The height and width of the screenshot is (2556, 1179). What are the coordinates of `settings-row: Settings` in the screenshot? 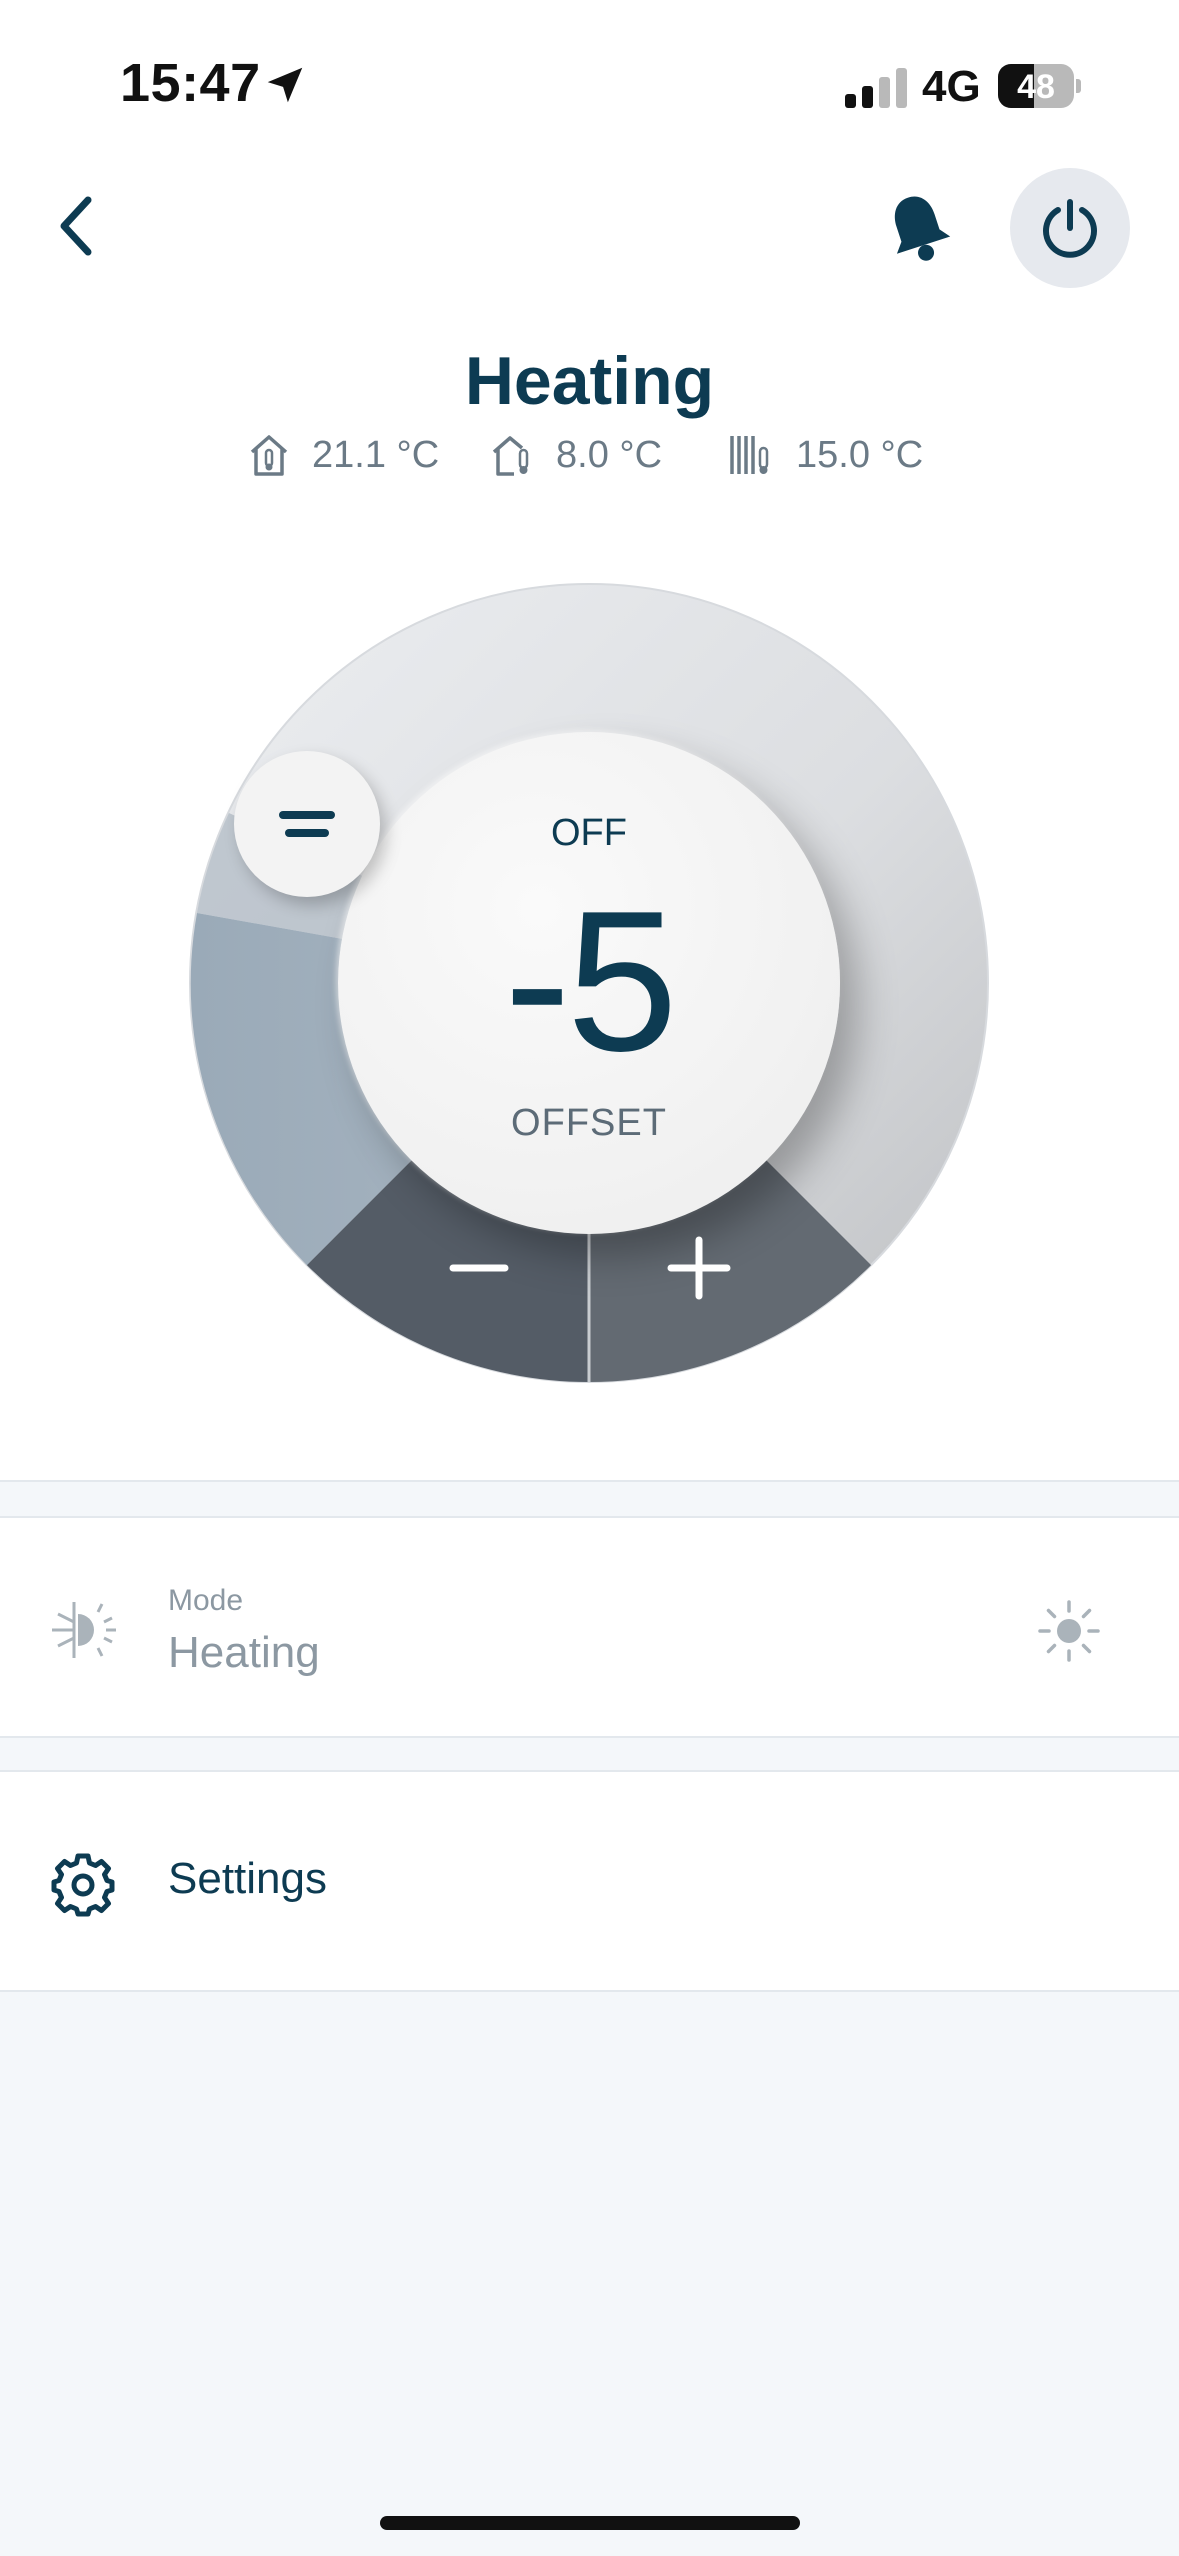 It's located at (589, 1881).